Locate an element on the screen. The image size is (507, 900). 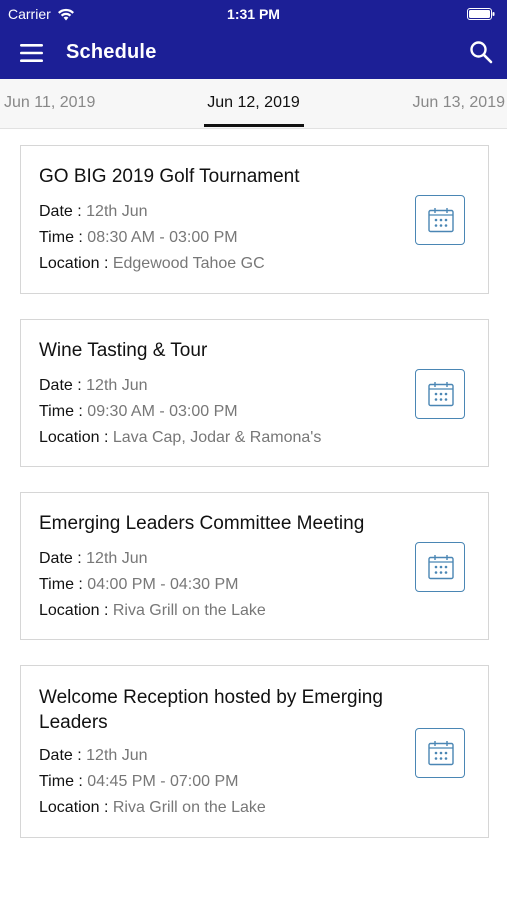
event-time-line: Time : 08:30 AM - 03:00 PM is located at coordinates (138, 238).